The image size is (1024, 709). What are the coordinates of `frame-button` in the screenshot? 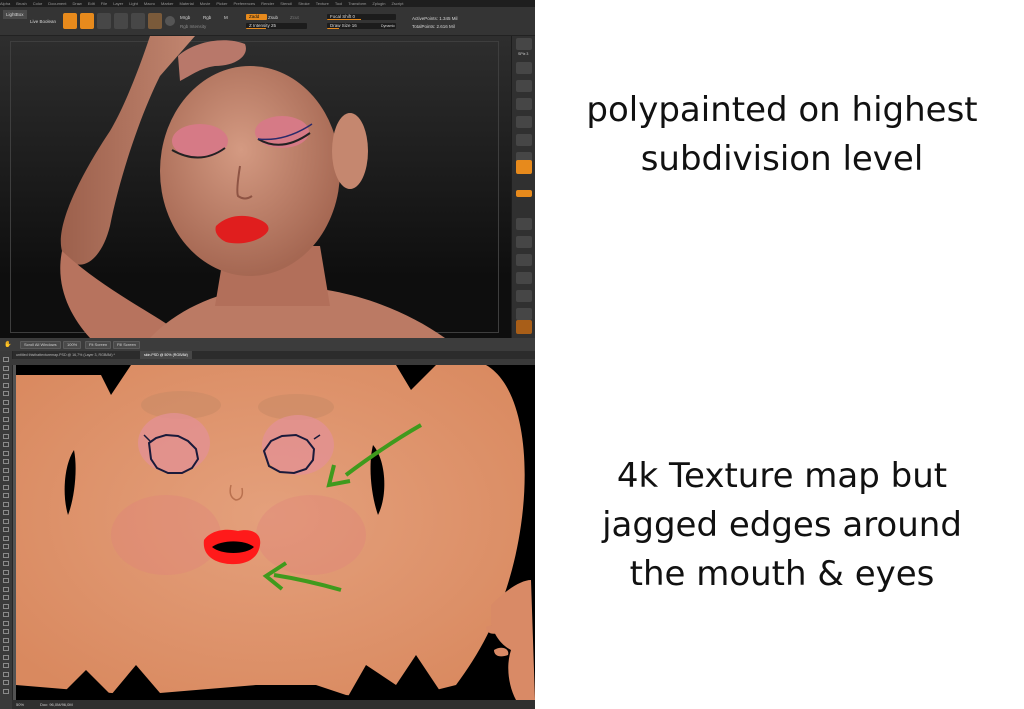 It's located at (524, 224).